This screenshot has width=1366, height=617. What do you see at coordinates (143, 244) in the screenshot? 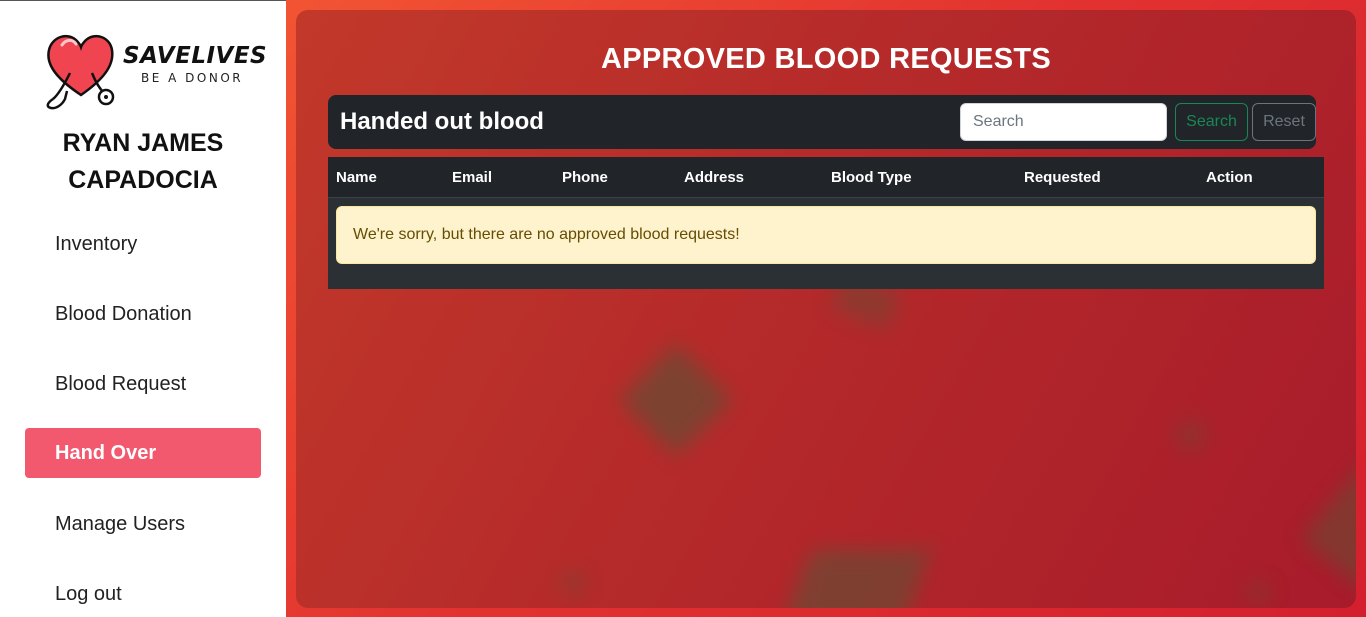
I see `sidebar-item-inventory: Inventory` at bounding box center [143, 244].